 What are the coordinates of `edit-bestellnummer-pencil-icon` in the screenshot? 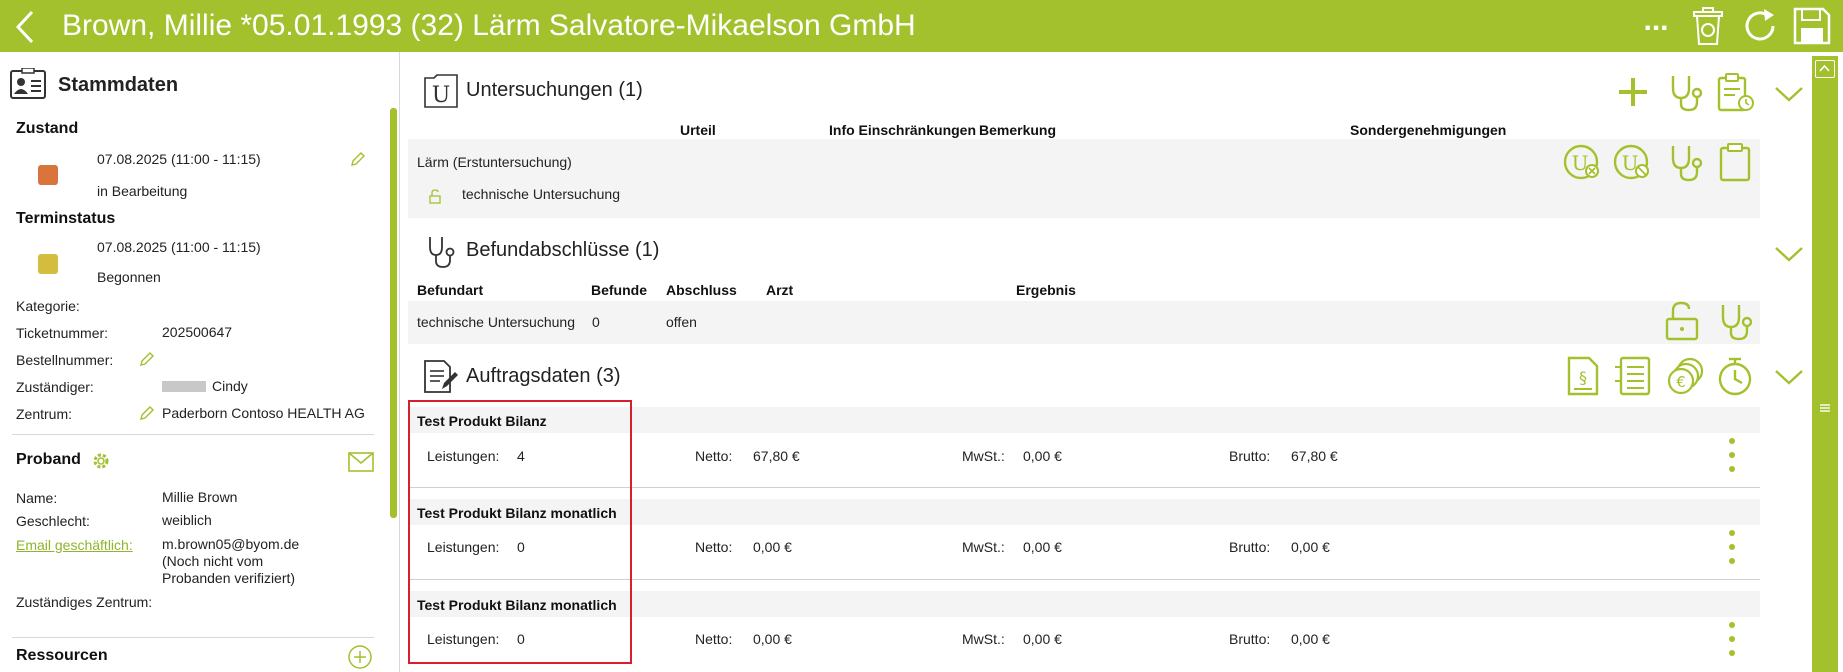 It's located at (147, 359).